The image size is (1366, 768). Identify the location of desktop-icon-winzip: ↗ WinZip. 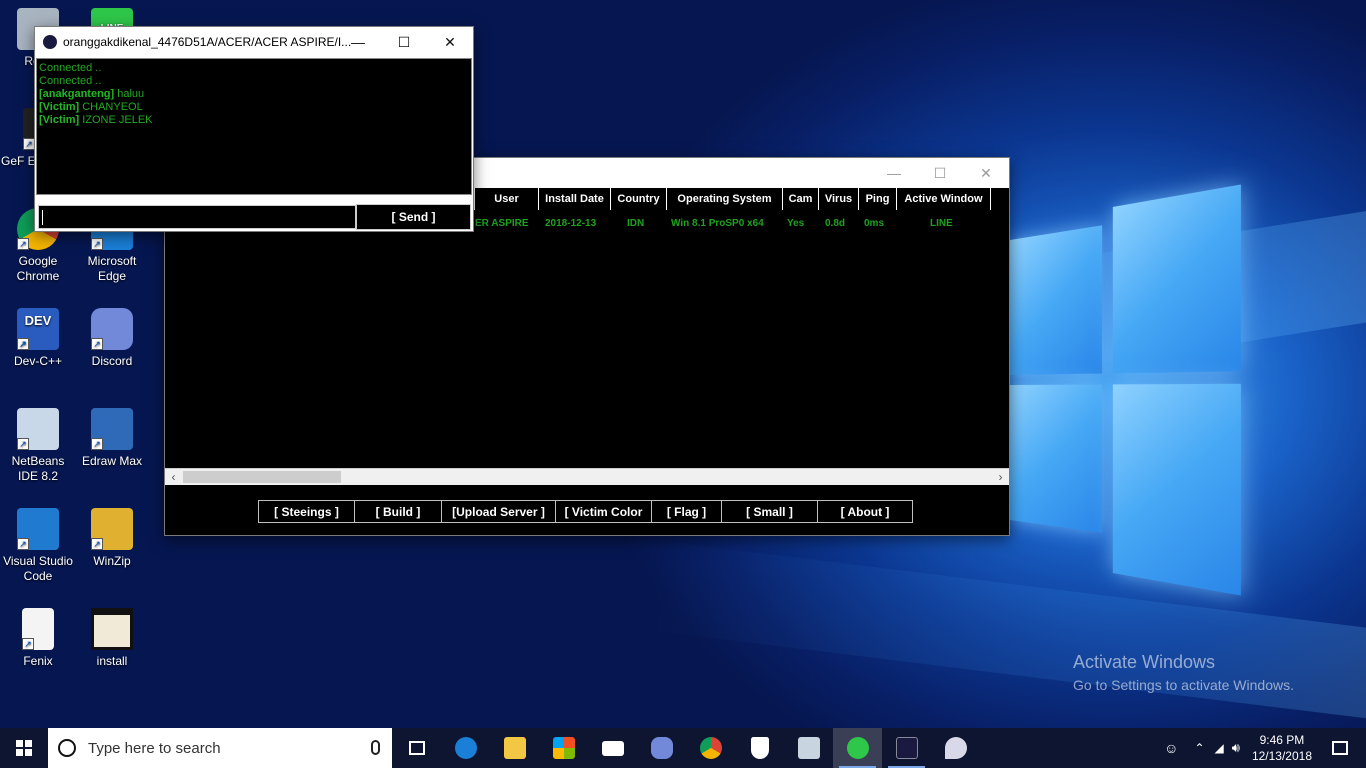
(112, 538).